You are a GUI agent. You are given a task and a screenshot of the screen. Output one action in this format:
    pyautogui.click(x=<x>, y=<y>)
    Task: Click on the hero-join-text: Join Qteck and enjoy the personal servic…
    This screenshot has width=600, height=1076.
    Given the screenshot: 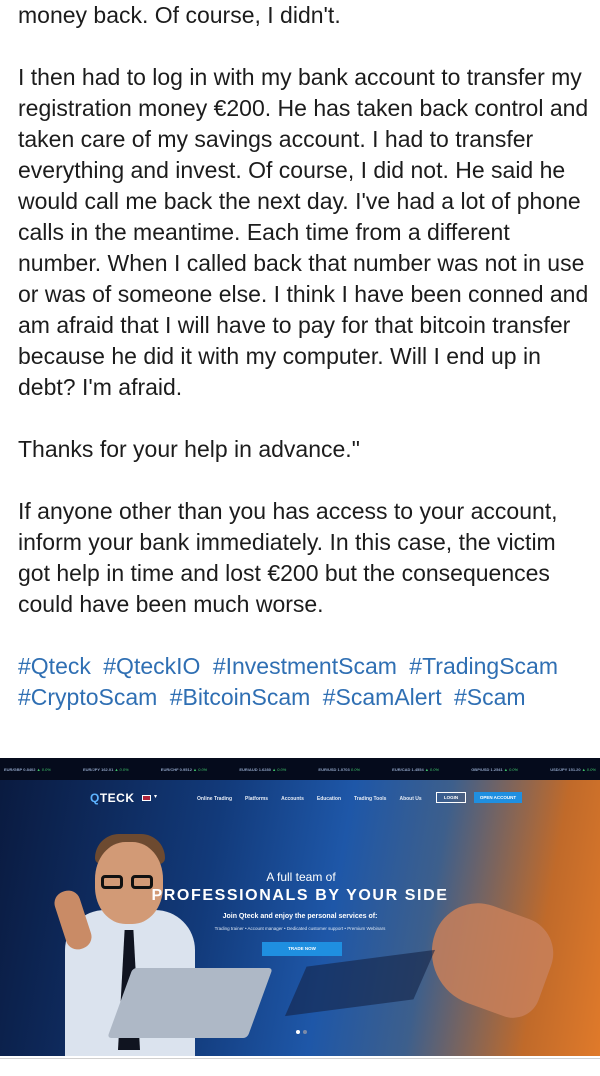 What is the action you would take?
    pyautogui.click(x=300, y=916)
    